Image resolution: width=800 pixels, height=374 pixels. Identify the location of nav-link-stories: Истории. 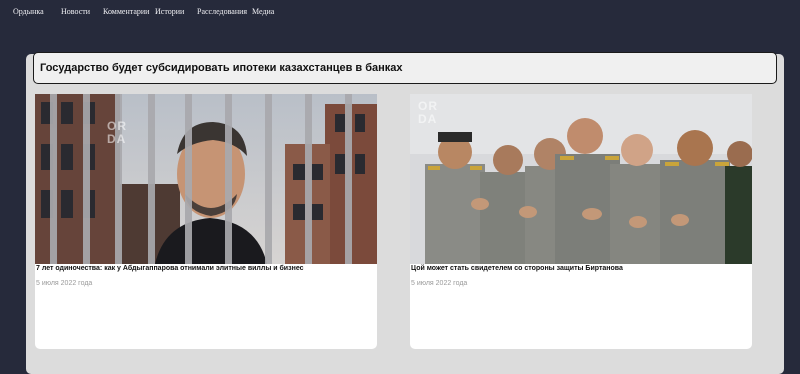
(169, 12).